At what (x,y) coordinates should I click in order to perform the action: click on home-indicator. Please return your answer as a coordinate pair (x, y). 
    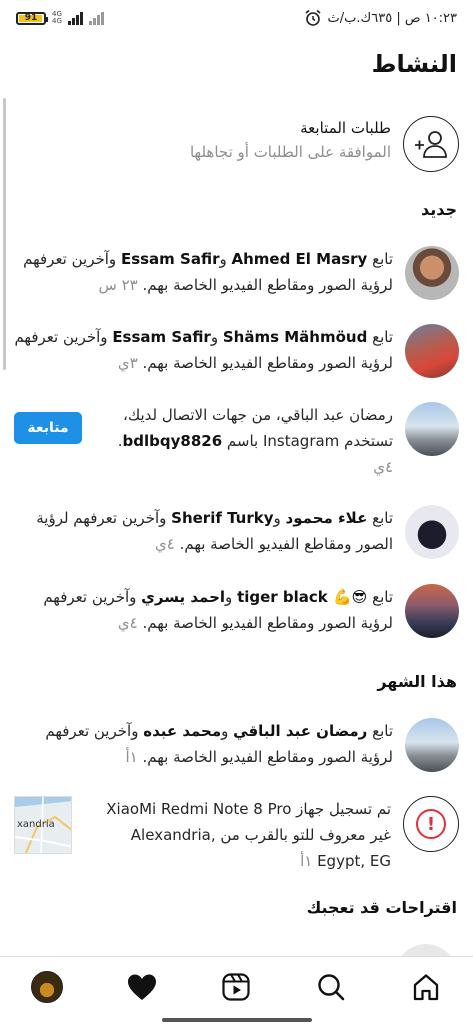
    Looking at the image, I should click on (237, 1020).